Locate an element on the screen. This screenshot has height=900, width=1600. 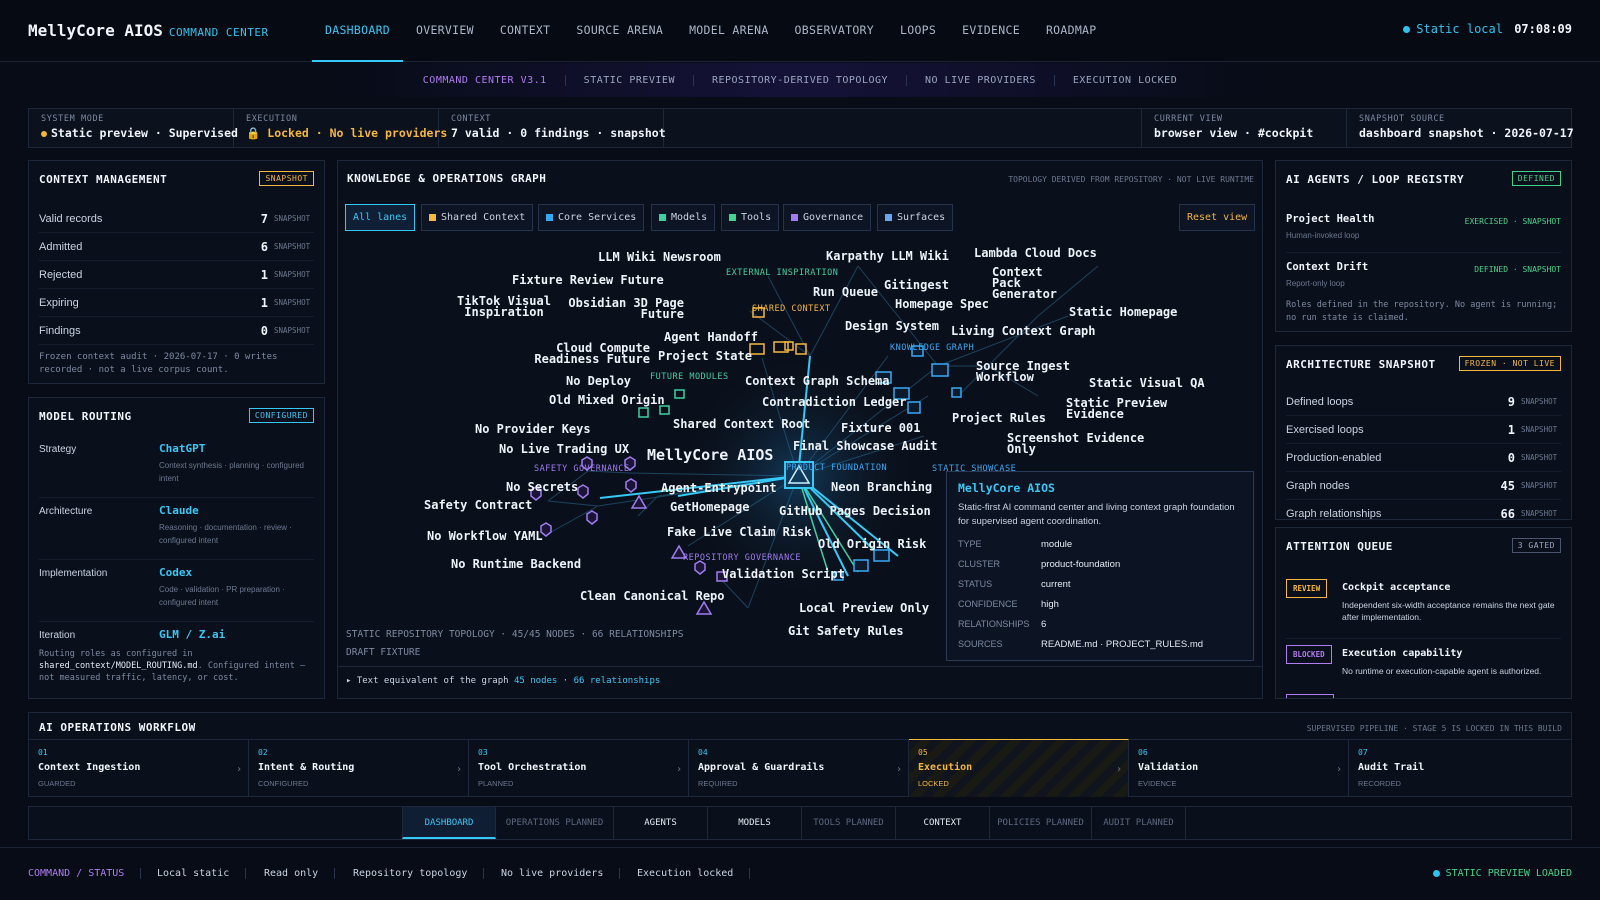
nav-model-arena: MODEL ARENA is located at coordinates (728, 31).